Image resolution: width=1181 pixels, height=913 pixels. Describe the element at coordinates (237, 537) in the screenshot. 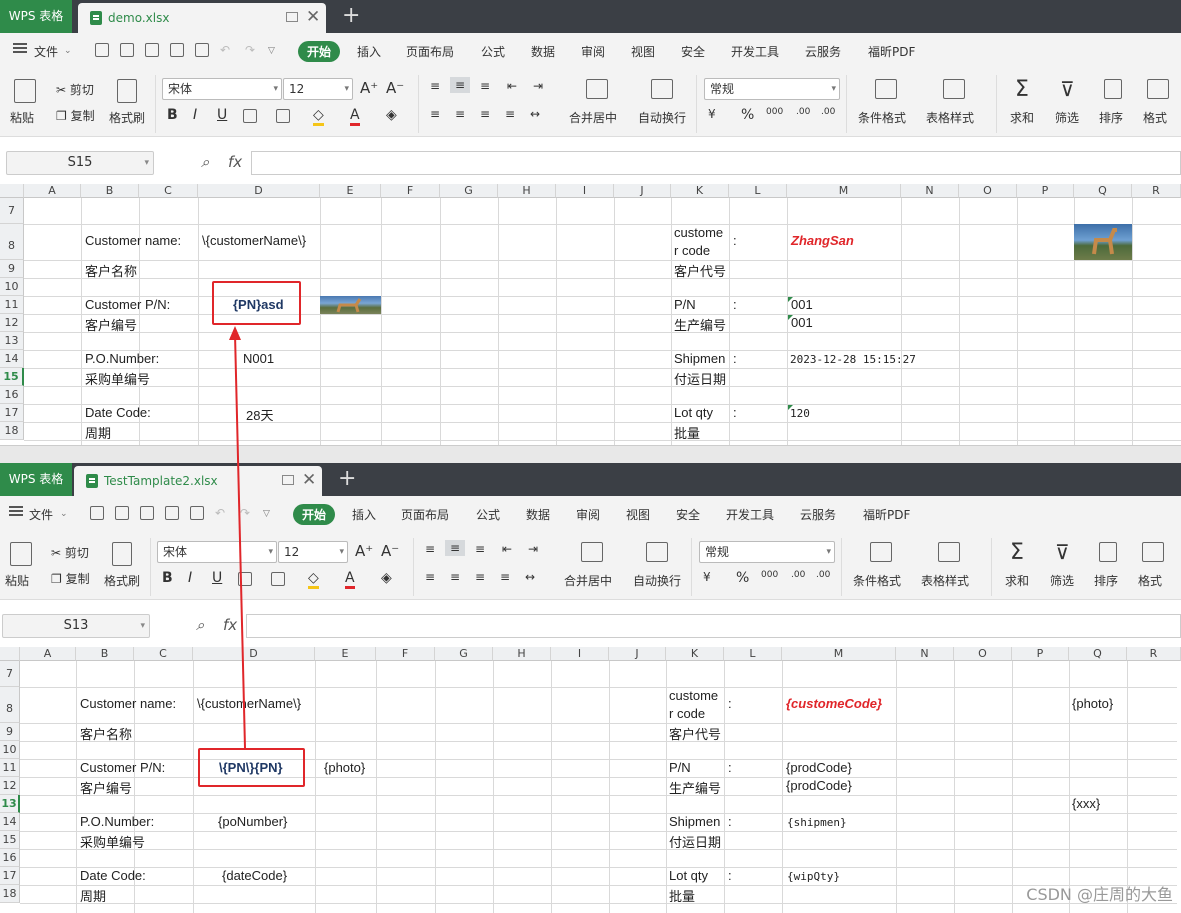

I see `annotation-arrow` at that location.